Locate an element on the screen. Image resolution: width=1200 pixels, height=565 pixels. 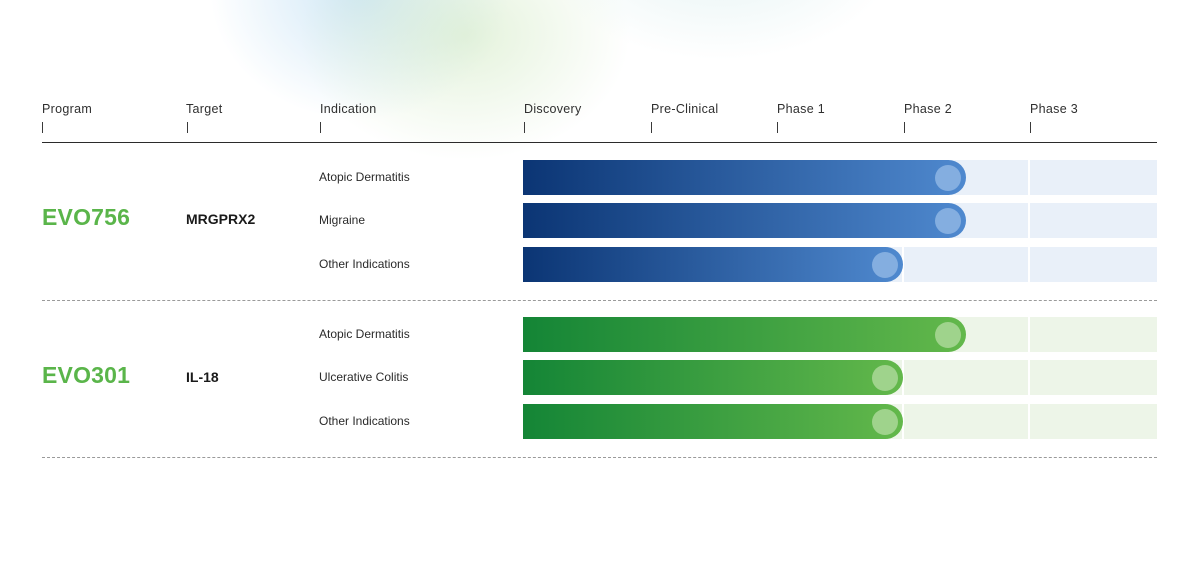
header-program: Program is located at coordinates (67, 109).